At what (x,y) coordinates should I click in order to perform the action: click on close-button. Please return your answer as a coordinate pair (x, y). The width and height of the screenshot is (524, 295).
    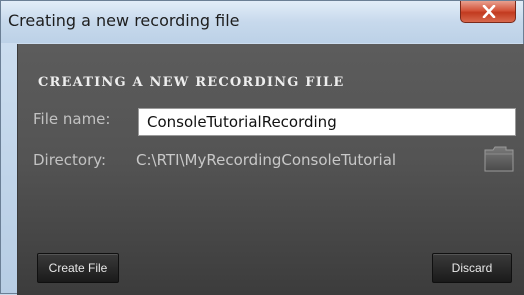
    Looking at the image, I should click on (488, 12).